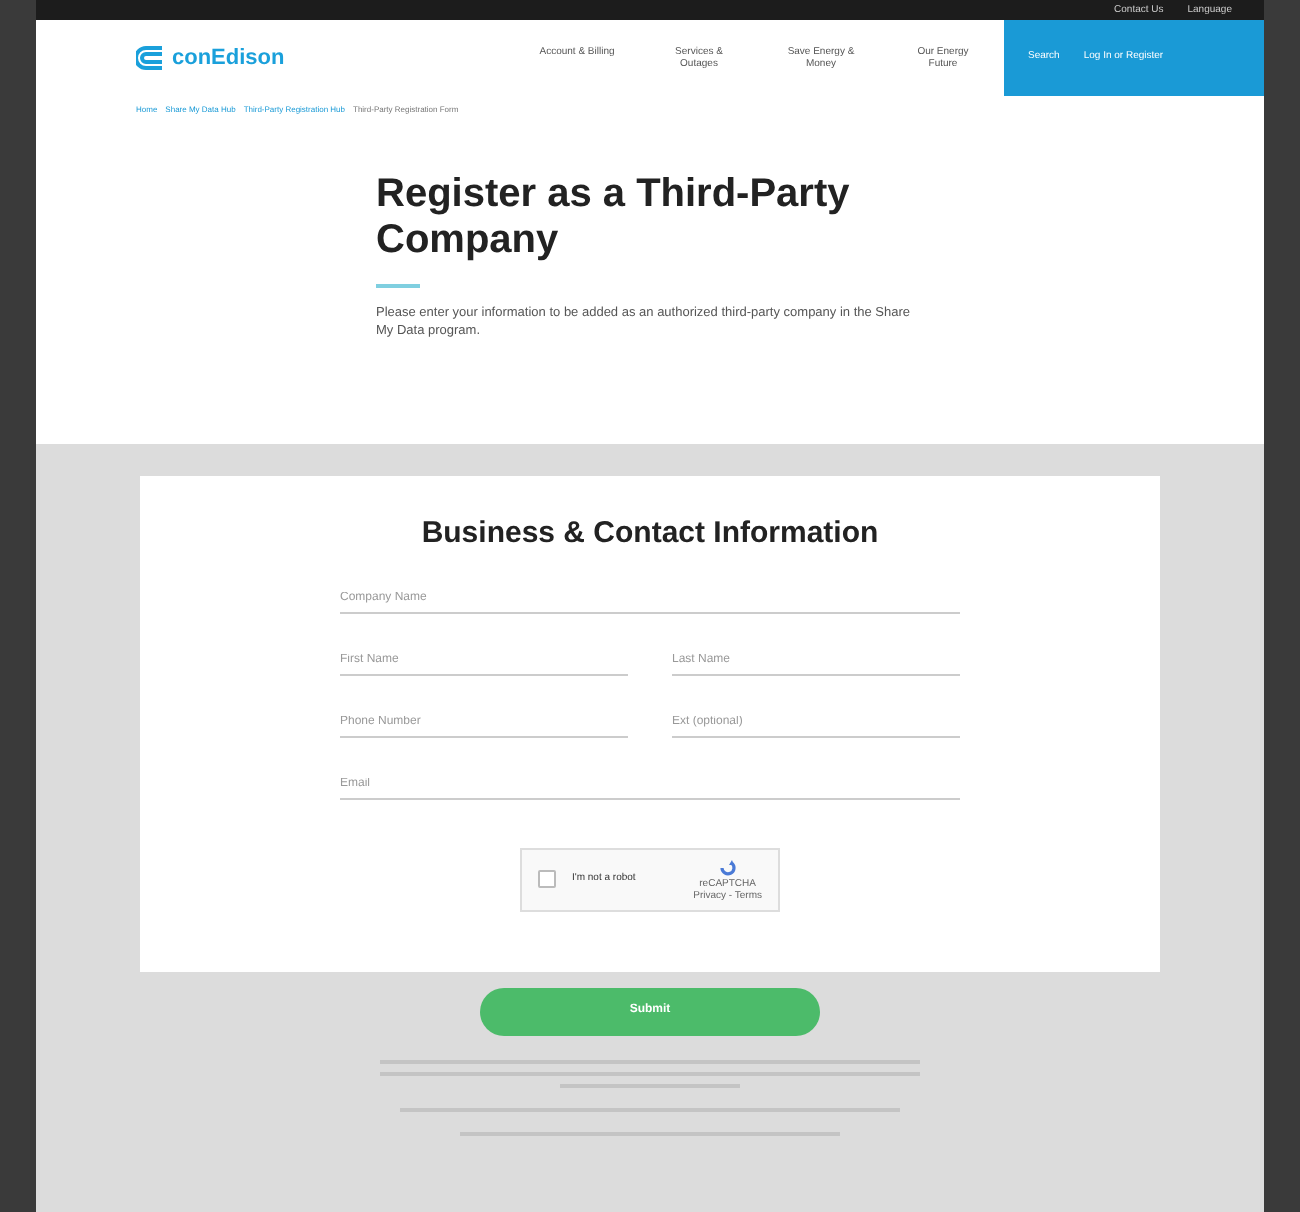  Describe the element at coordinates (614, 218) in the screenshot. I see `page-title: Register as a Third-Party Company` at that location.